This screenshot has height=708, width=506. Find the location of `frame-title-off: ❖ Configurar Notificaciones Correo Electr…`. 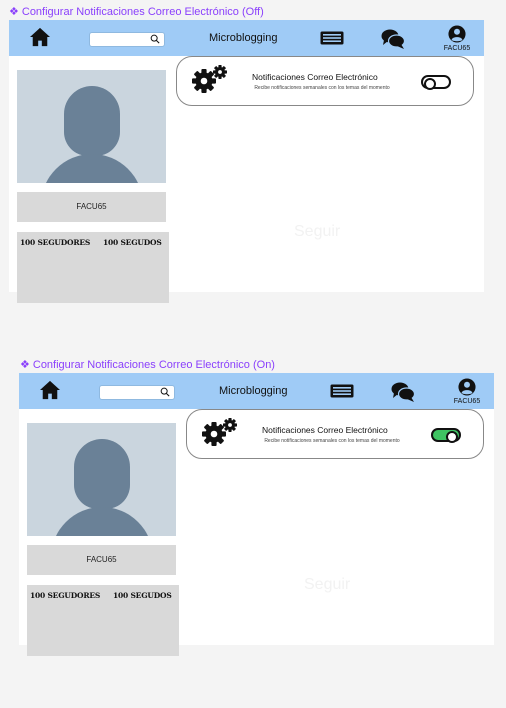

frame-title-off: ❖ Configurar Notificaciones Correo Electr… is located at coordinates (136, 12).